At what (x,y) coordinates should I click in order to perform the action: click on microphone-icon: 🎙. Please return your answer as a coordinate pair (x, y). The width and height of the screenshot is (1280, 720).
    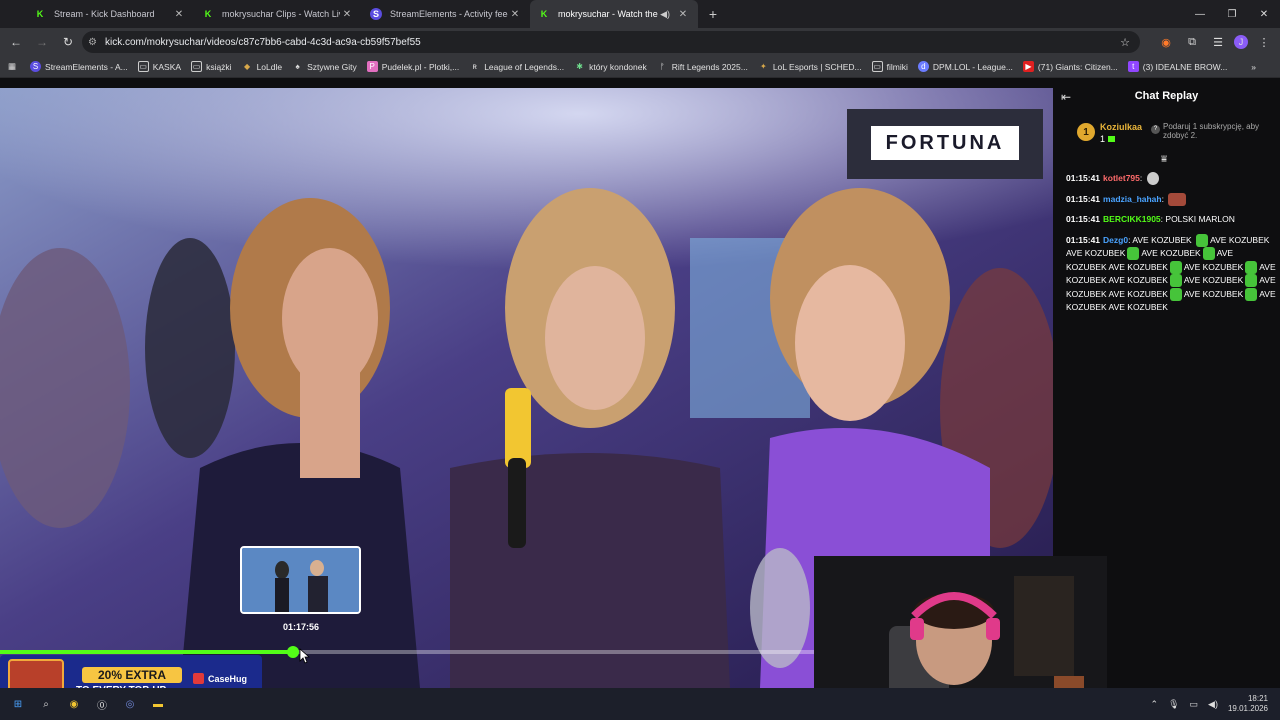
    Looking at the image, I should click on (1173, 704).